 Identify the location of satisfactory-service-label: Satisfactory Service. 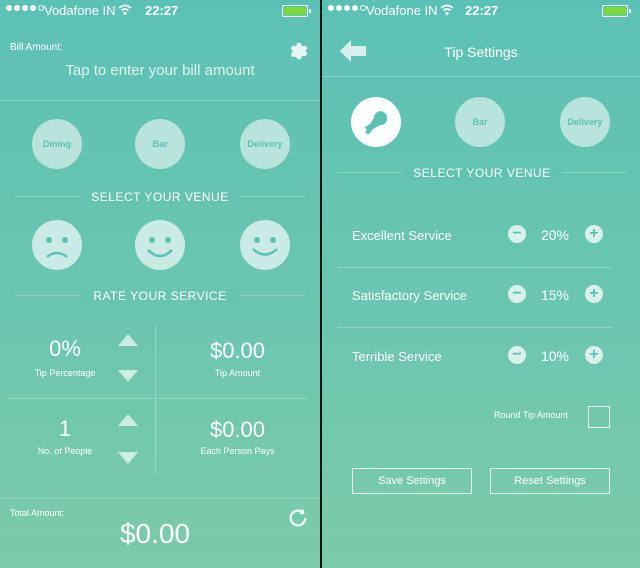
(409, 295).